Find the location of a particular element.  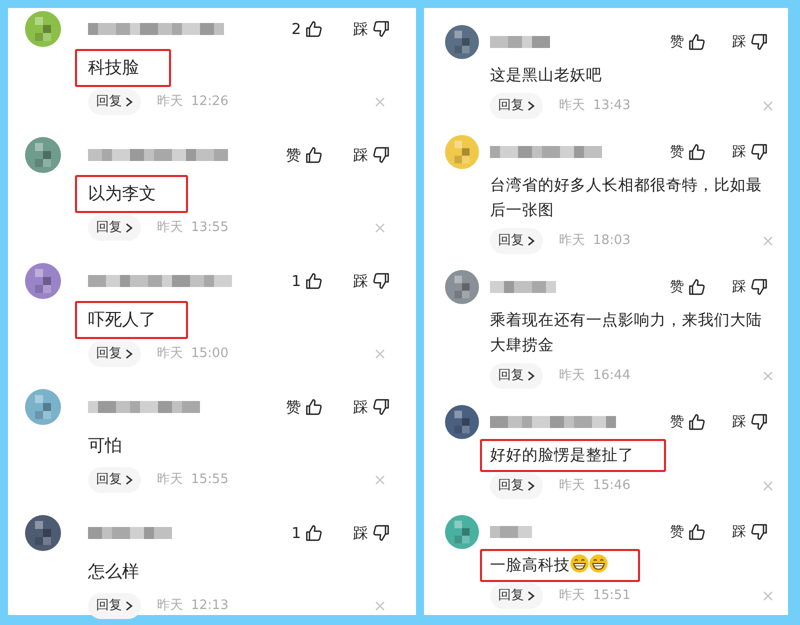

like-button: 2 is located at coordinates (307, 29).